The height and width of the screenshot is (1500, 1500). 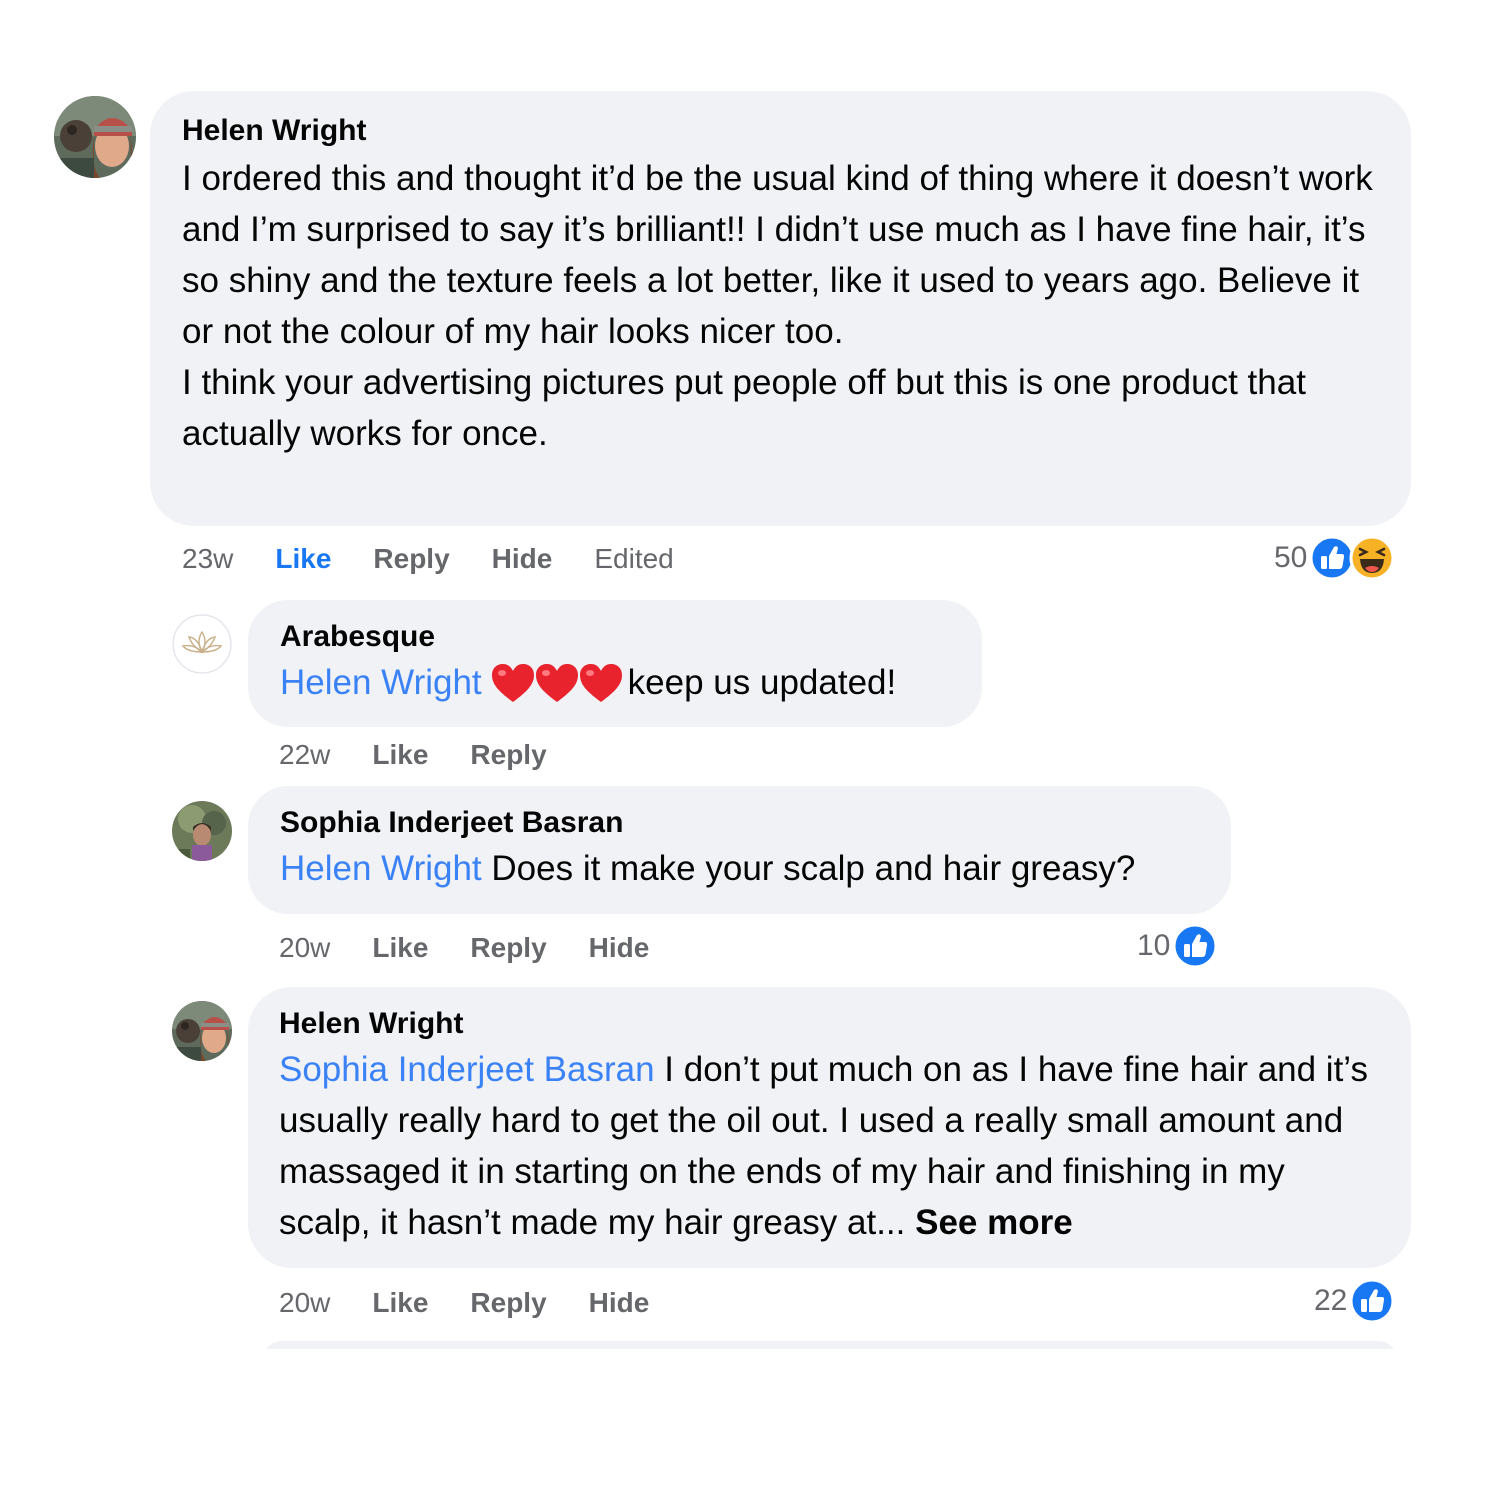 What do you see at coordinates (1372, 558) in the screenshot?
I see `haha-icon` at bounding box center [1372, 558].